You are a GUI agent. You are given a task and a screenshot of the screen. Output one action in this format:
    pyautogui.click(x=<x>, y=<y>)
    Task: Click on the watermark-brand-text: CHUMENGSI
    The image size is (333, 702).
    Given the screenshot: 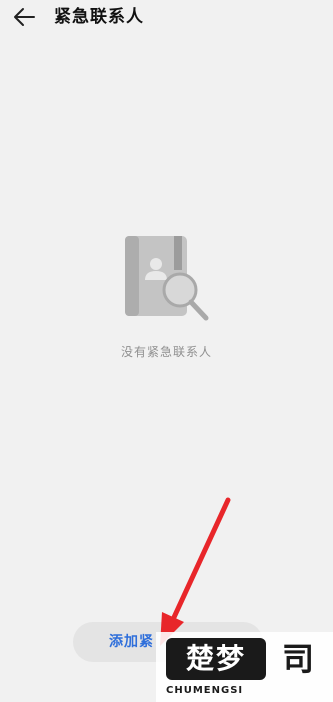 What is the action you would take?
    pyautogui.click(x=205, y=690)
    